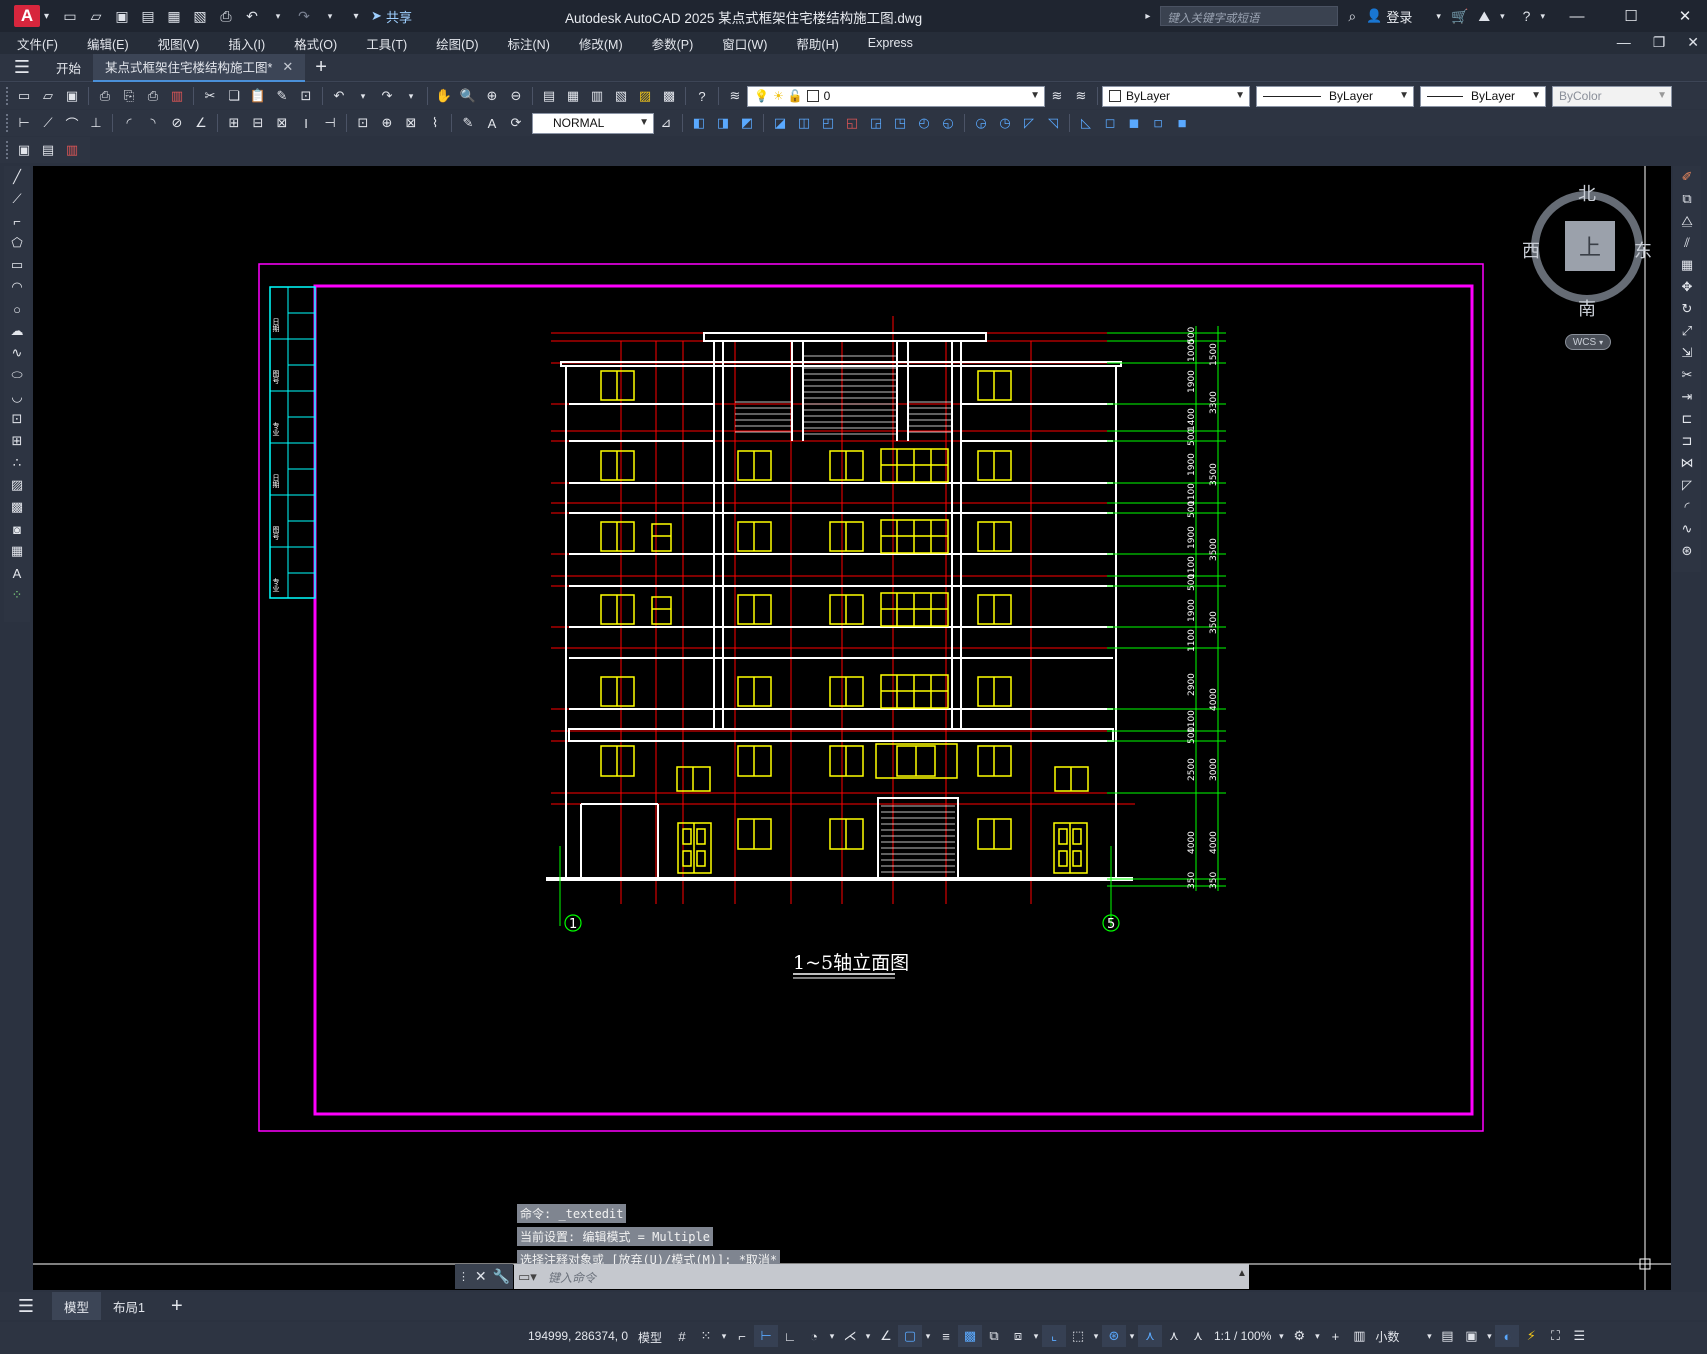 Image resolution: width=1707 pixels, height=1354 pixels. Describe the element at coordinates (597, 96) in the screenshot. I see `tool-palettes-icon: ▥` at that location.